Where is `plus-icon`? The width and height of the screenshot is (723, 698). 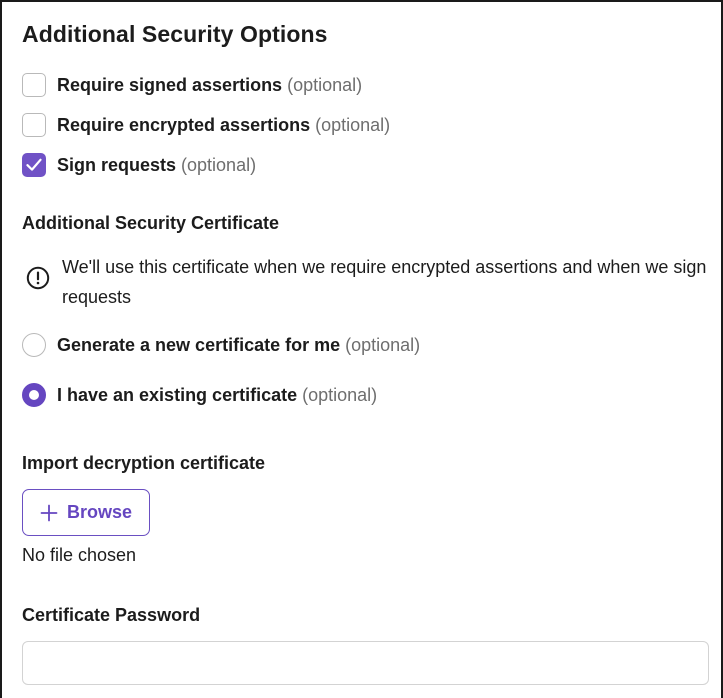 plus-icon is located at coordinates (49, 512).